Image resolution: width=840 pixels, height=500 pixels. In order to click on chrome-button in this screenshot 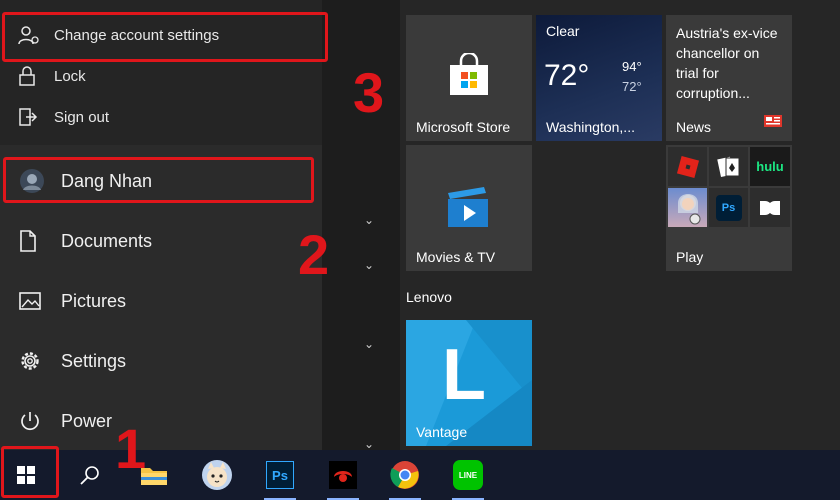, I will do `click(405, 475)`.